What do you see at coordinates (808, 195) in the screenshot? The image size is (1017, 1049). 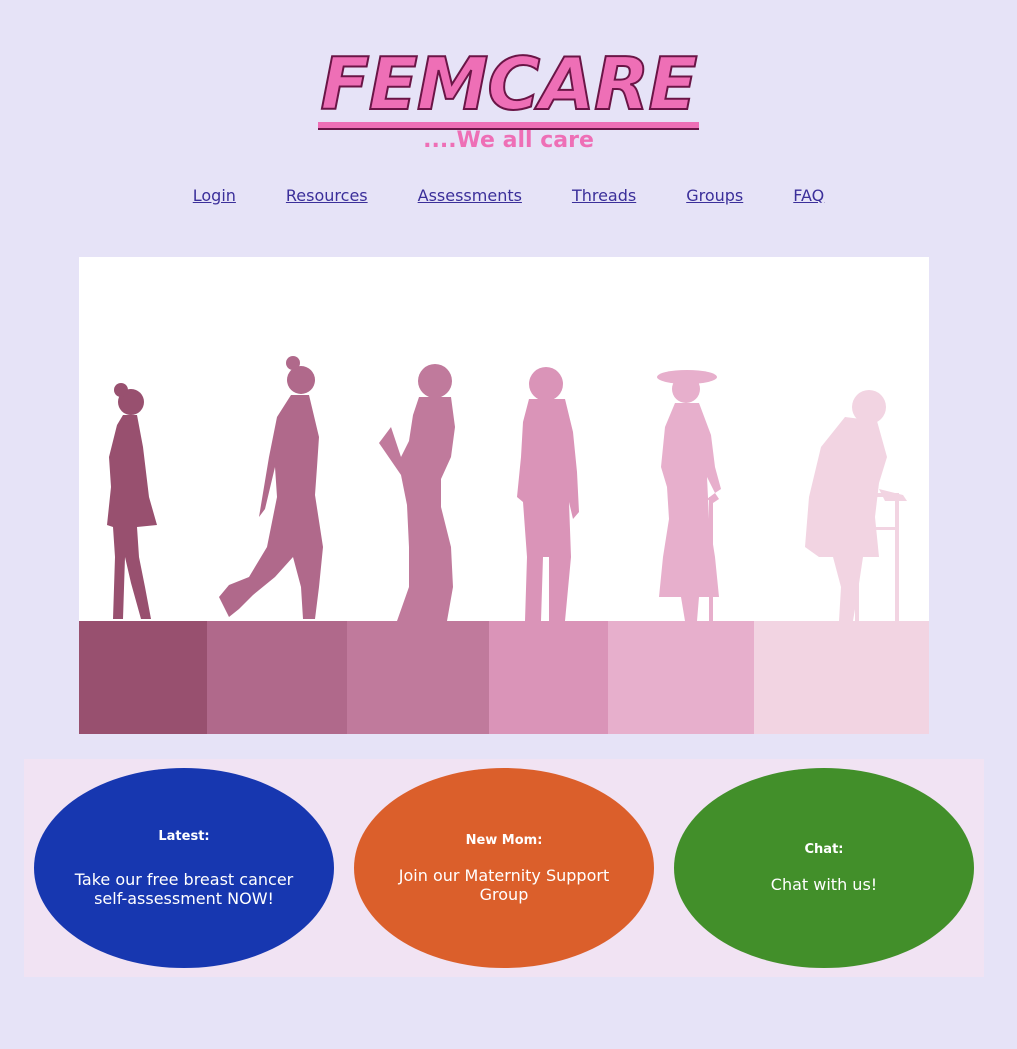 I see `nav-faq-link: FAQ` at bounding box center [808, 195].